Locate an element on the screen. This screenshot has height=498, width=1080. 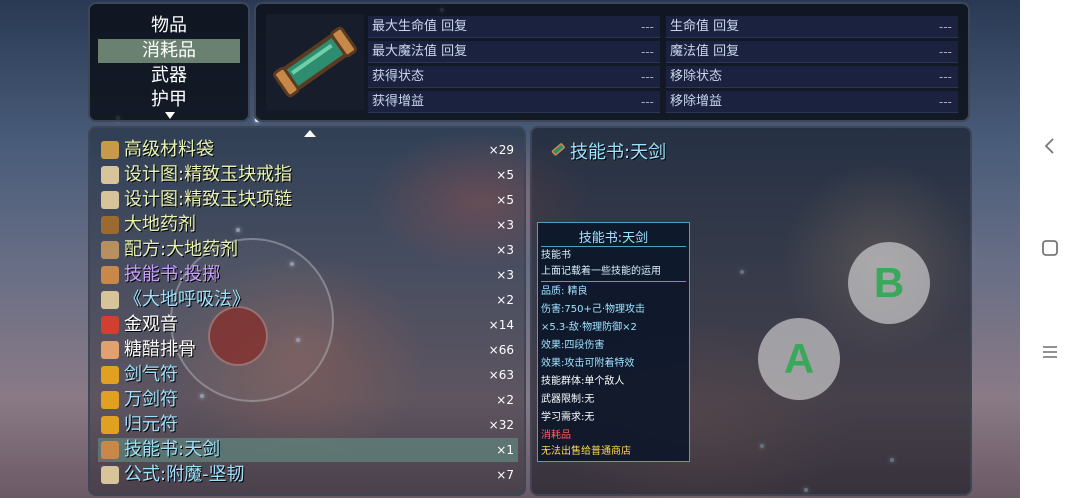
list-item: 万剑符 ×2 is located at coordinates (308, 400).